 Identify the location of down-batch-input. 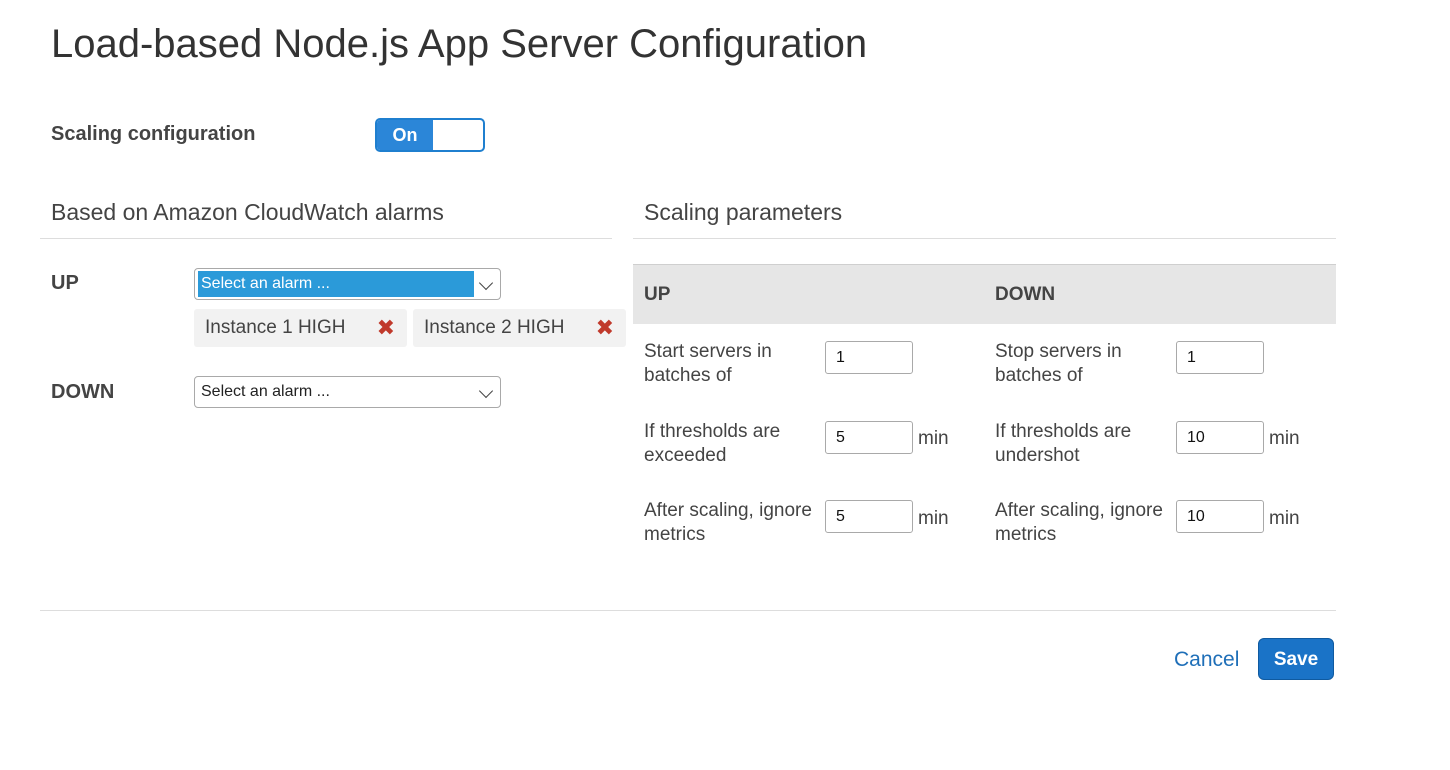
(1220, 357).